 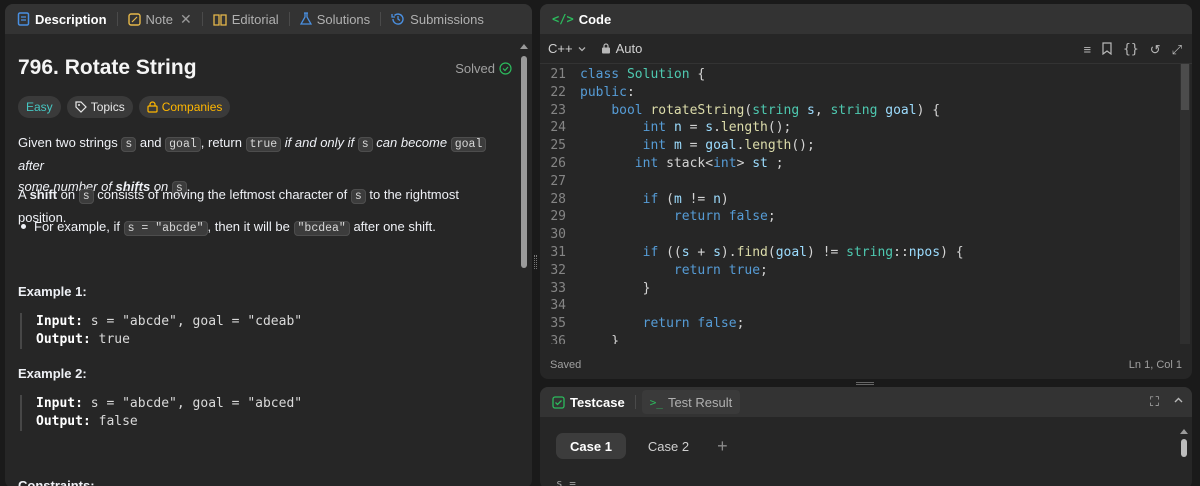 I want to click on line-number: 29, so click(x=558, y=217).